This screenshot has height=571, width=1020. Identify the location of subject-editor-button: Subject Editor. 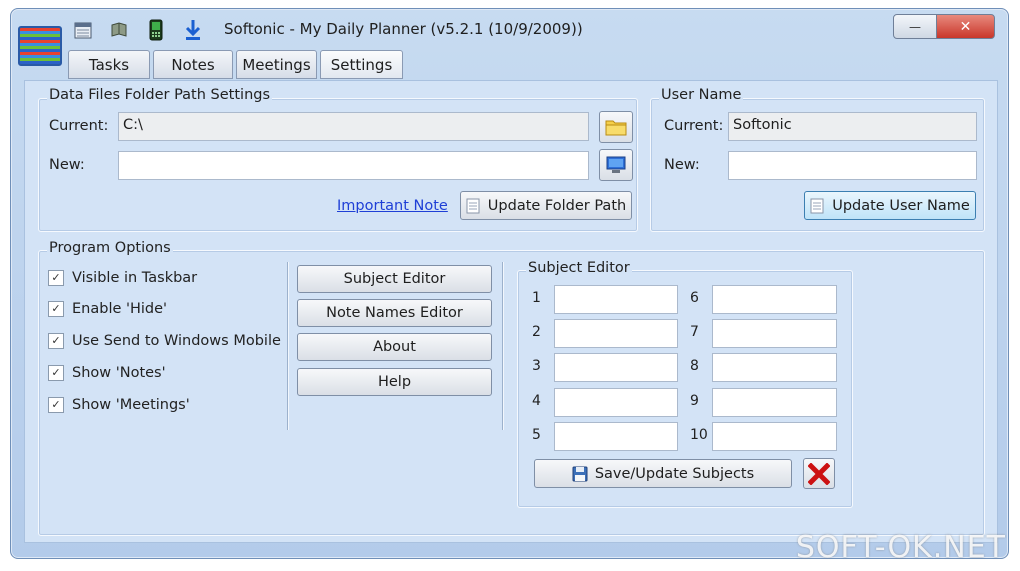
(394, 279).